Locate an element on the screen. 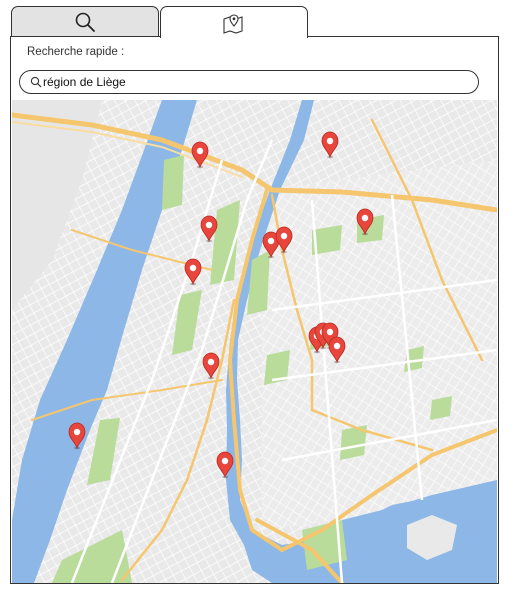  search-label: Recherche rapide : is located at coordinates (76, 52).